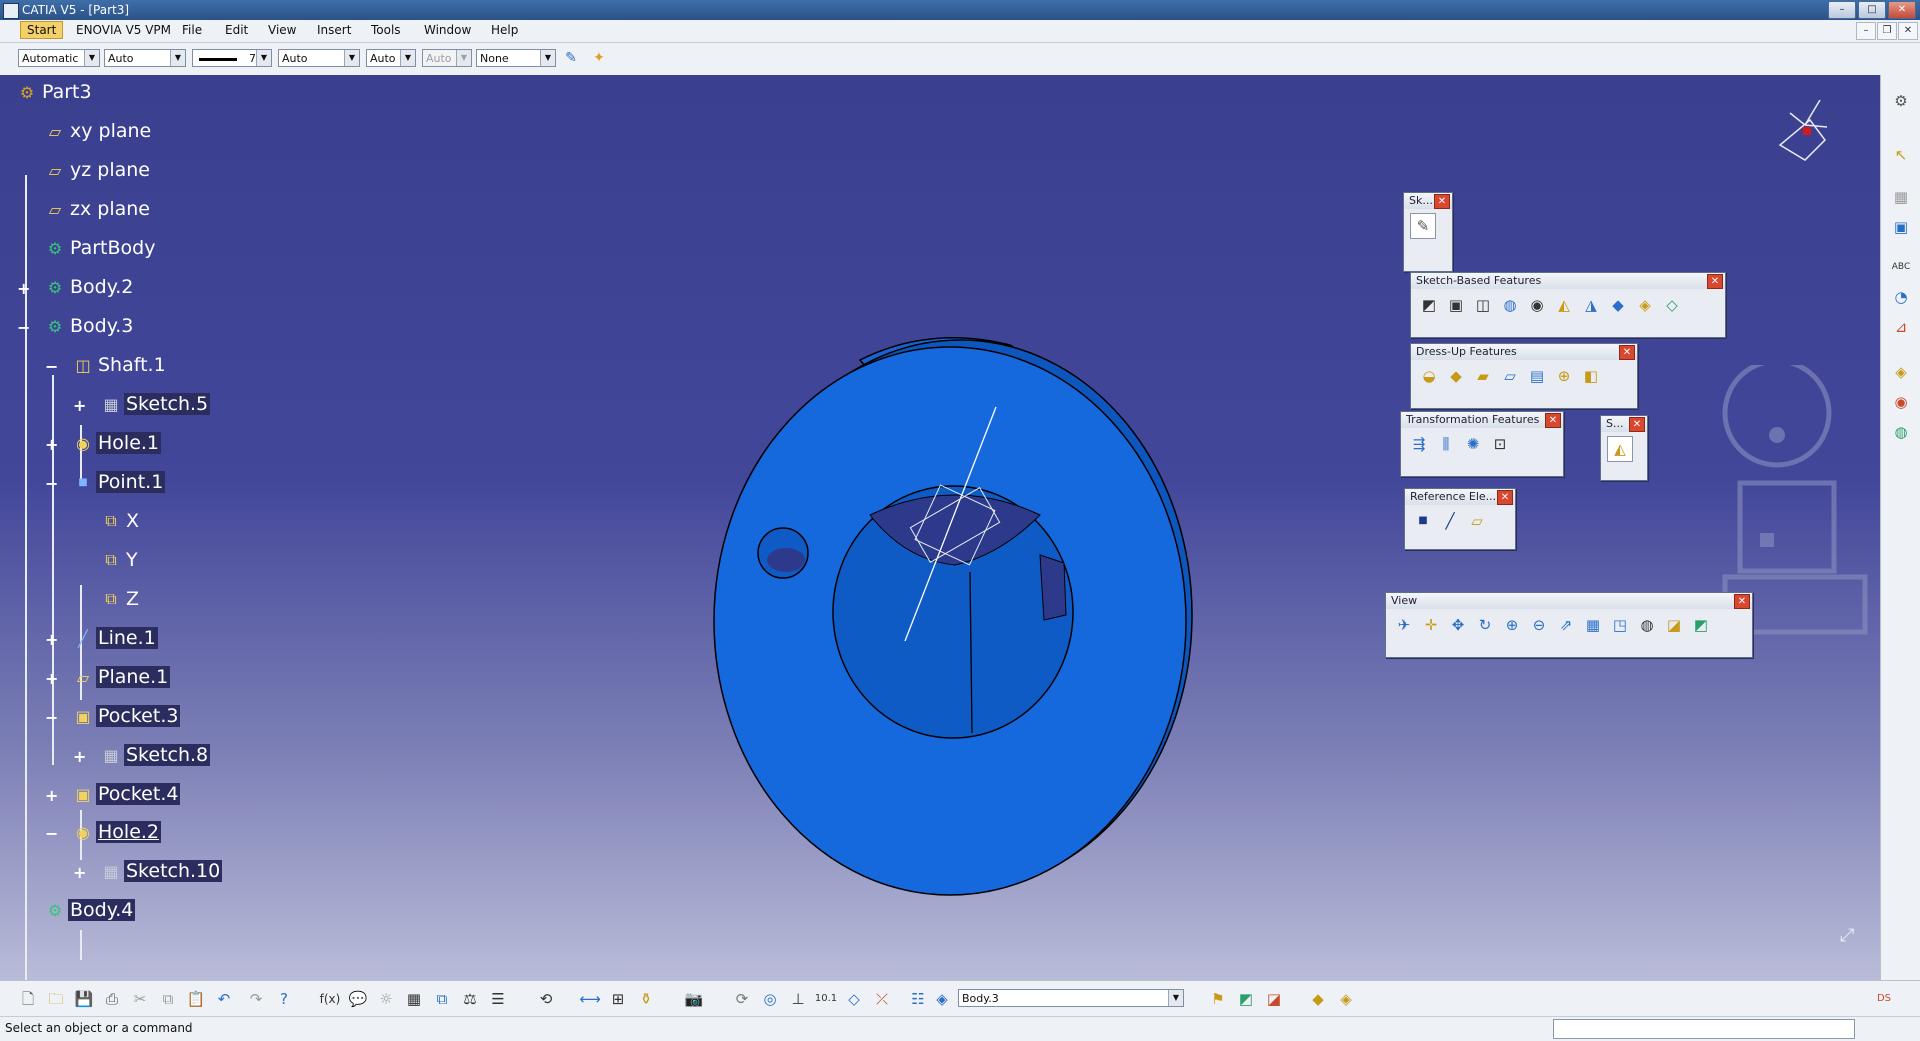 The image size is (1920, 1041). What do you see at coordinates (334, 30) in the screenshot?
I see `menu-insert: Insert` at bounding box center [334, 30].